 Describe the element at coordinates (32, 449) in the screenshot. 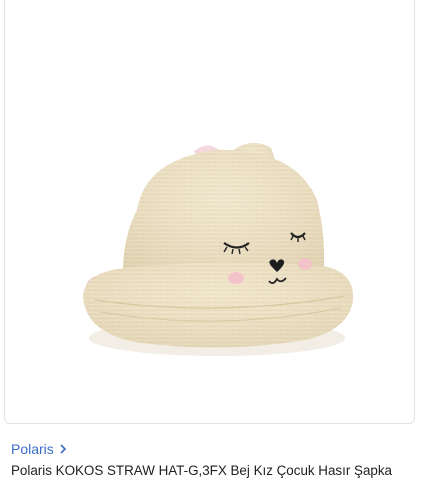

I see `brand-link: Polaris` at that location.